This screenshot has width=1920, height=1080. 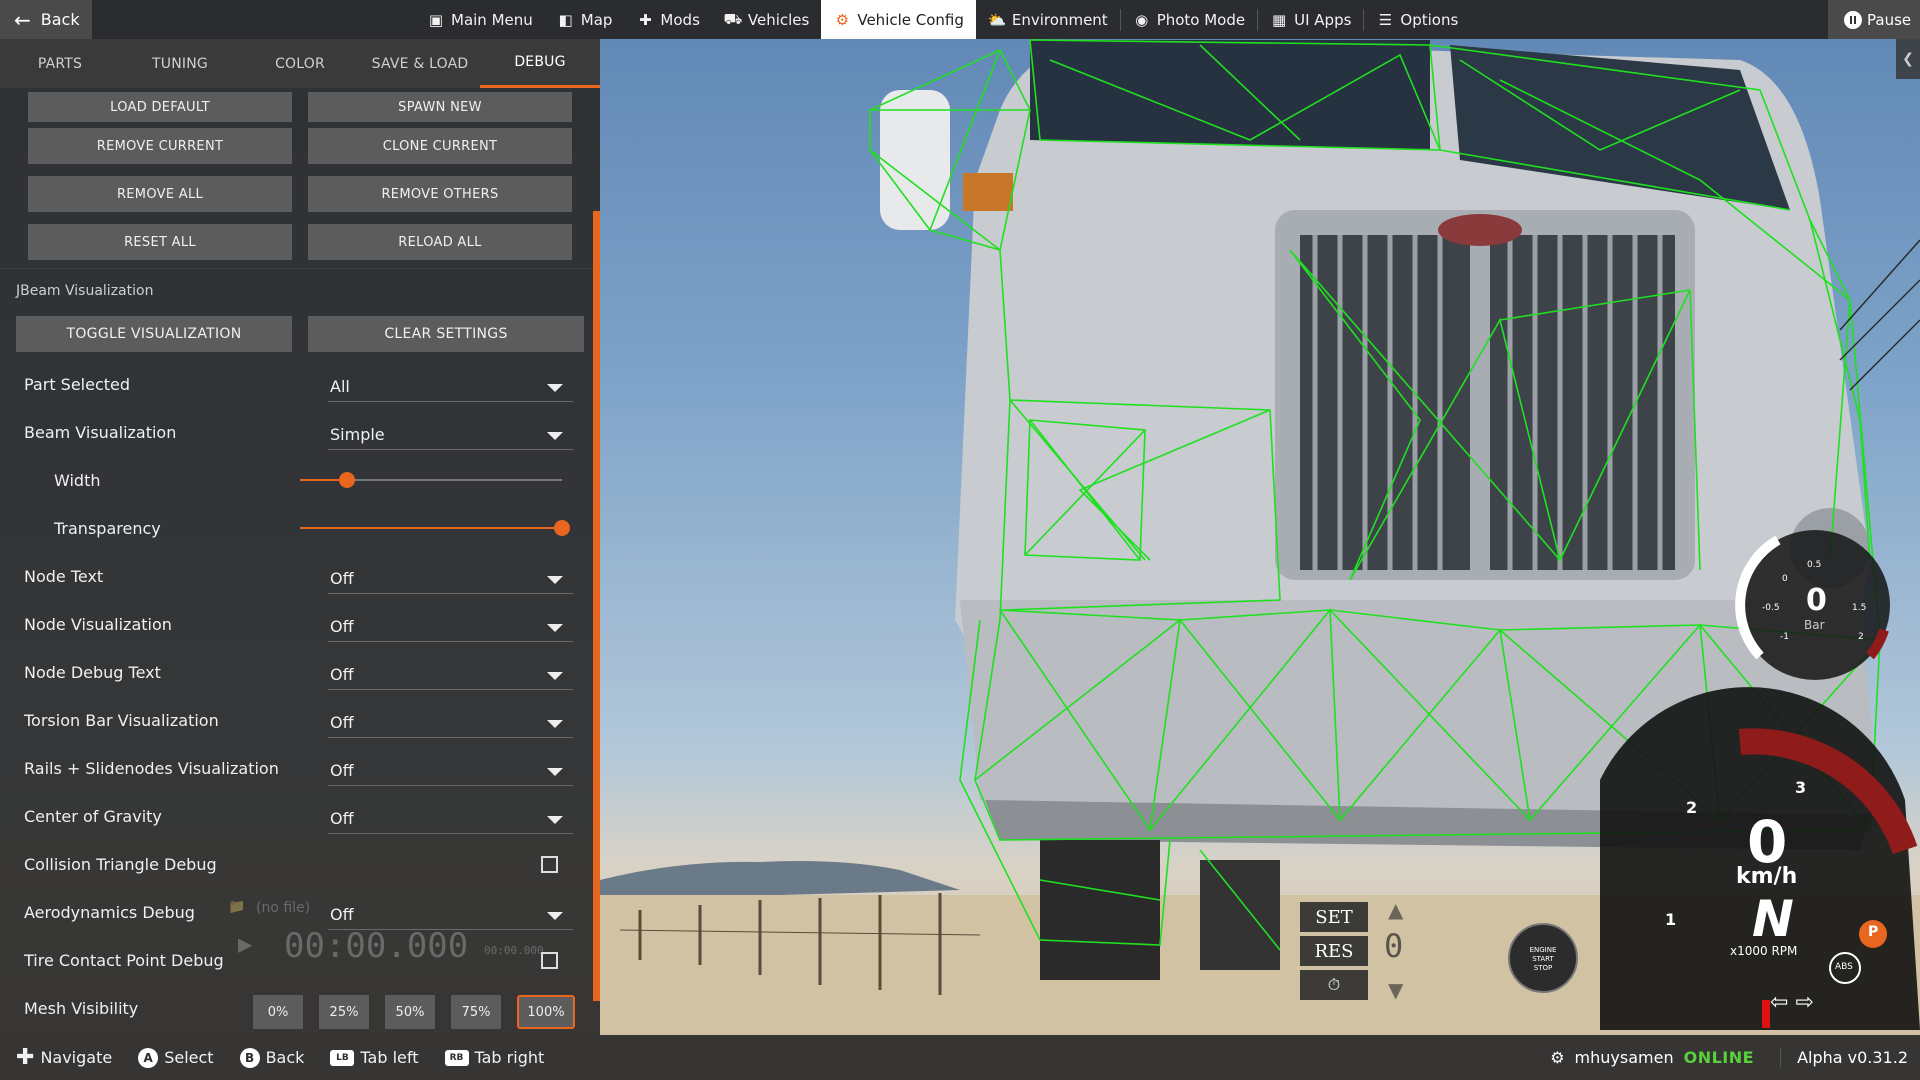 I want to click on option-label: Collision Triangle Debug, so click(x=120, y=864).